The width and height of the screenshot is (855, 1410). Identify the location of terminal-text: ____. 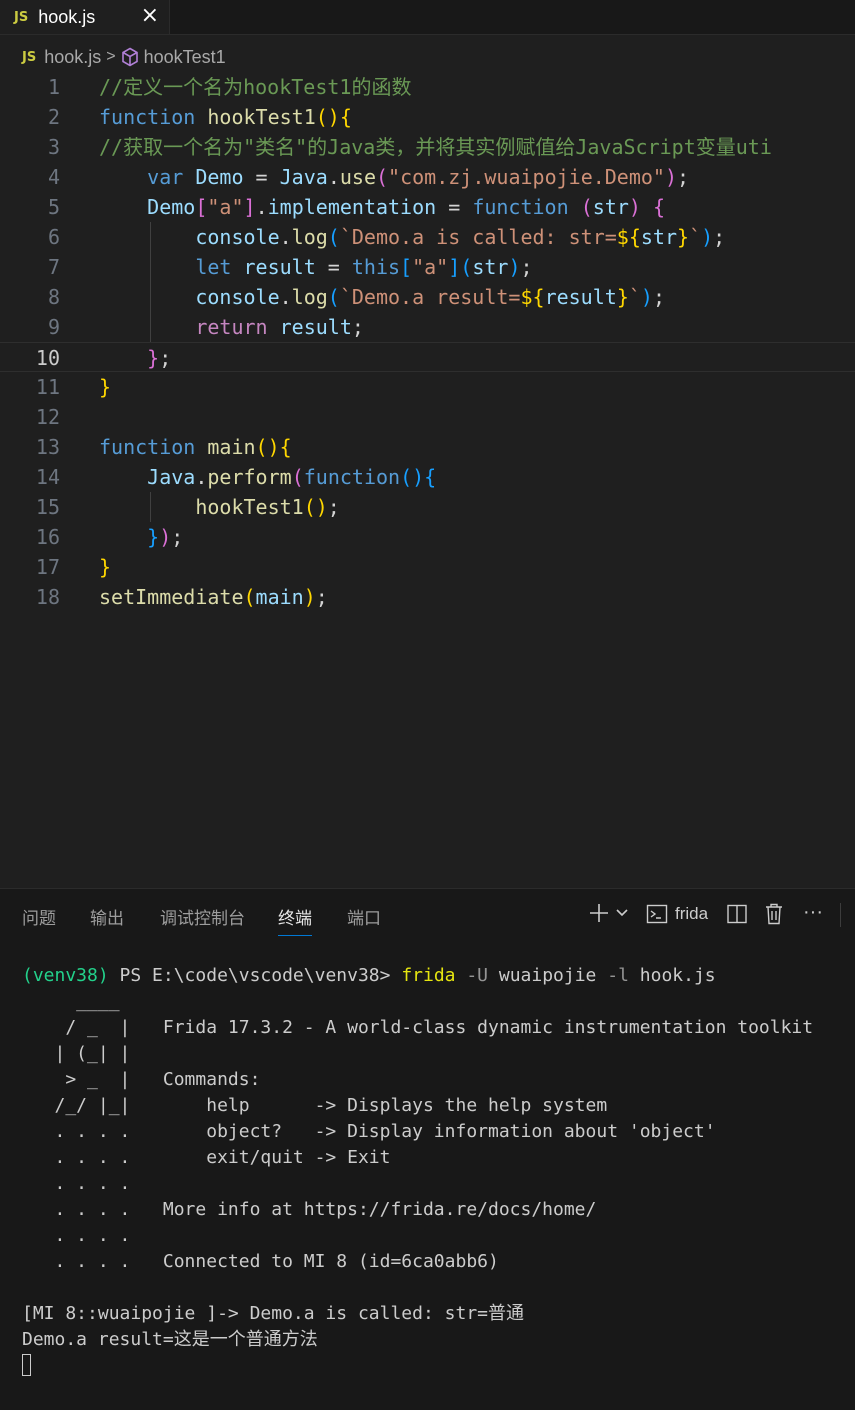
(71, 1001).